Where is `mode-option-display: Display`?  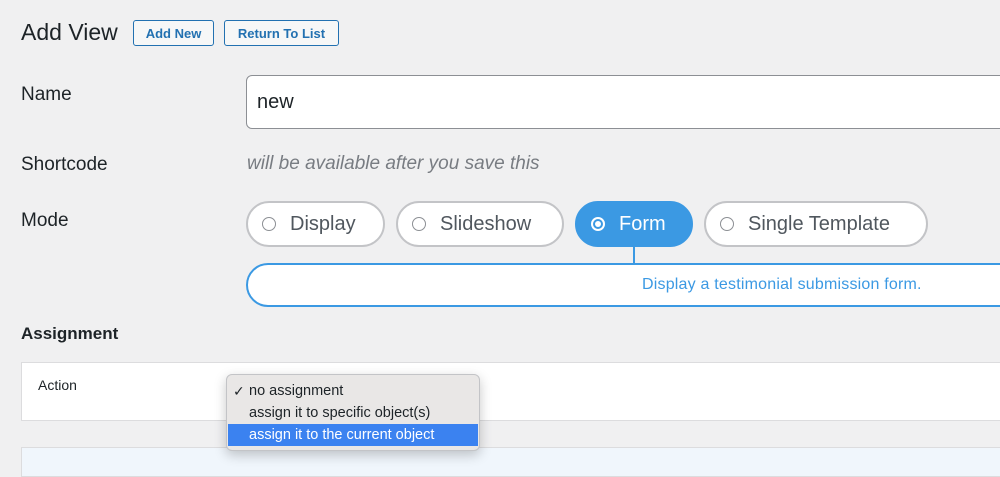
mode-option-display: Display is located at coordinates (315, 224).